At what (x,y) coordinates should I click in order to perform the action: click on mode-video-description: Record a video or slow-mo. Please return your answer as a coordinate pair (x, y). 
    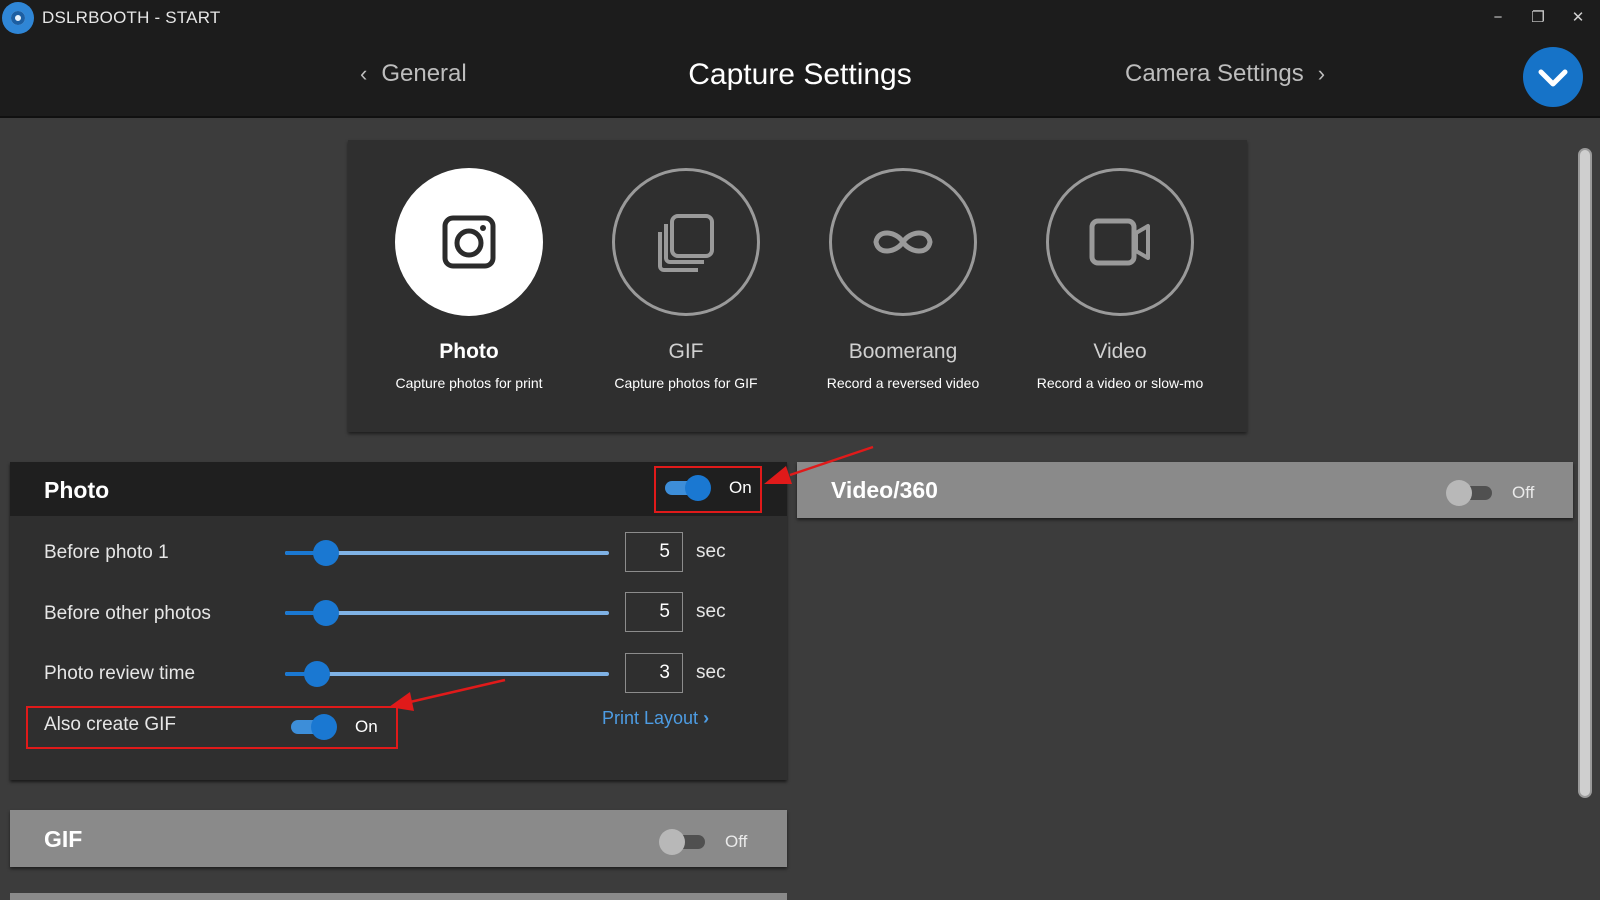
    Looking at the image, I should click on (1120, 383).